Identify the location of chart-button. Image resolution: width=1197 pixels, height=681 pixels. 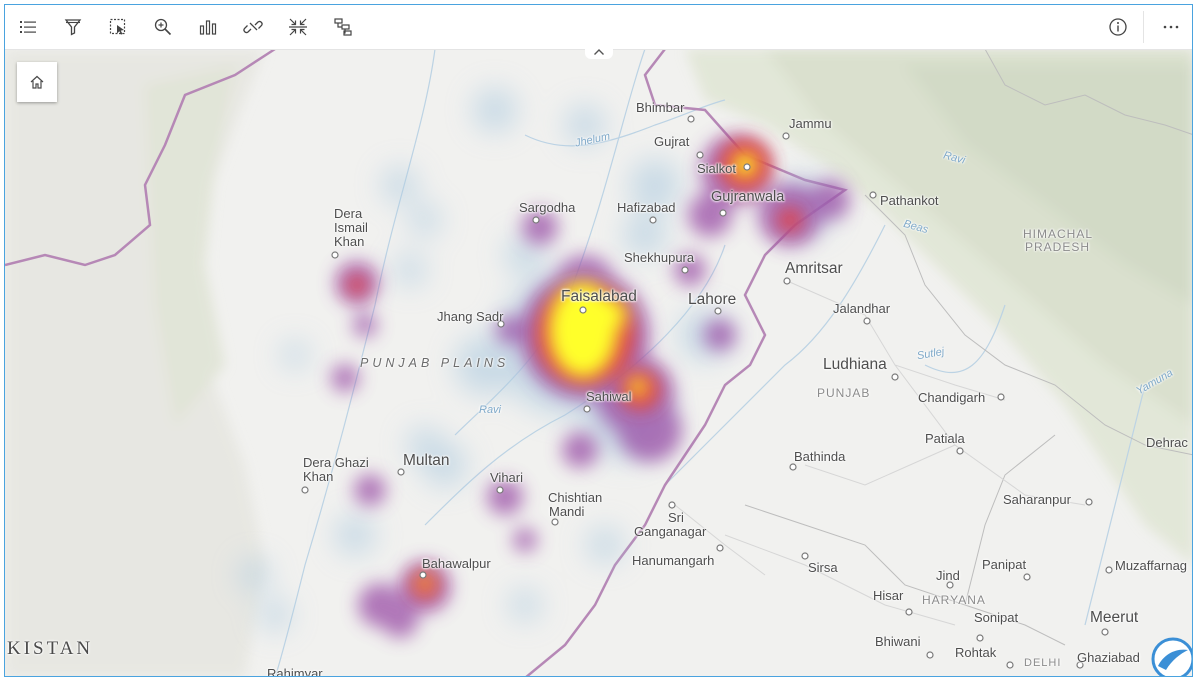
(208, 27).